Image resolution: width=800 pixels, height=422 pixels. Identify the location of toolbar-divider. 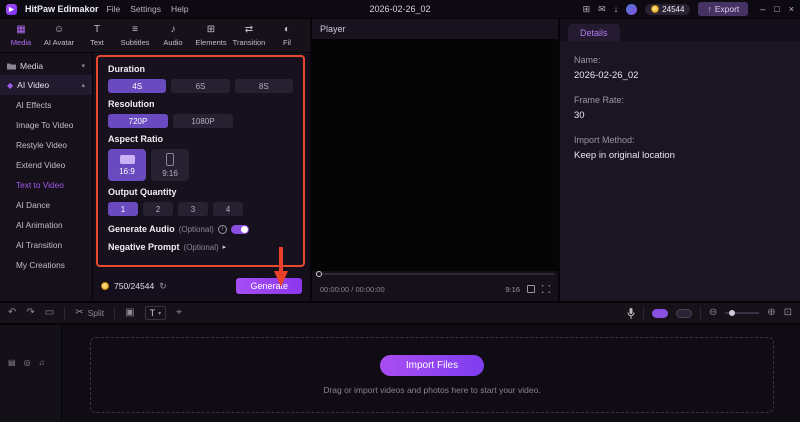
(65, 313).